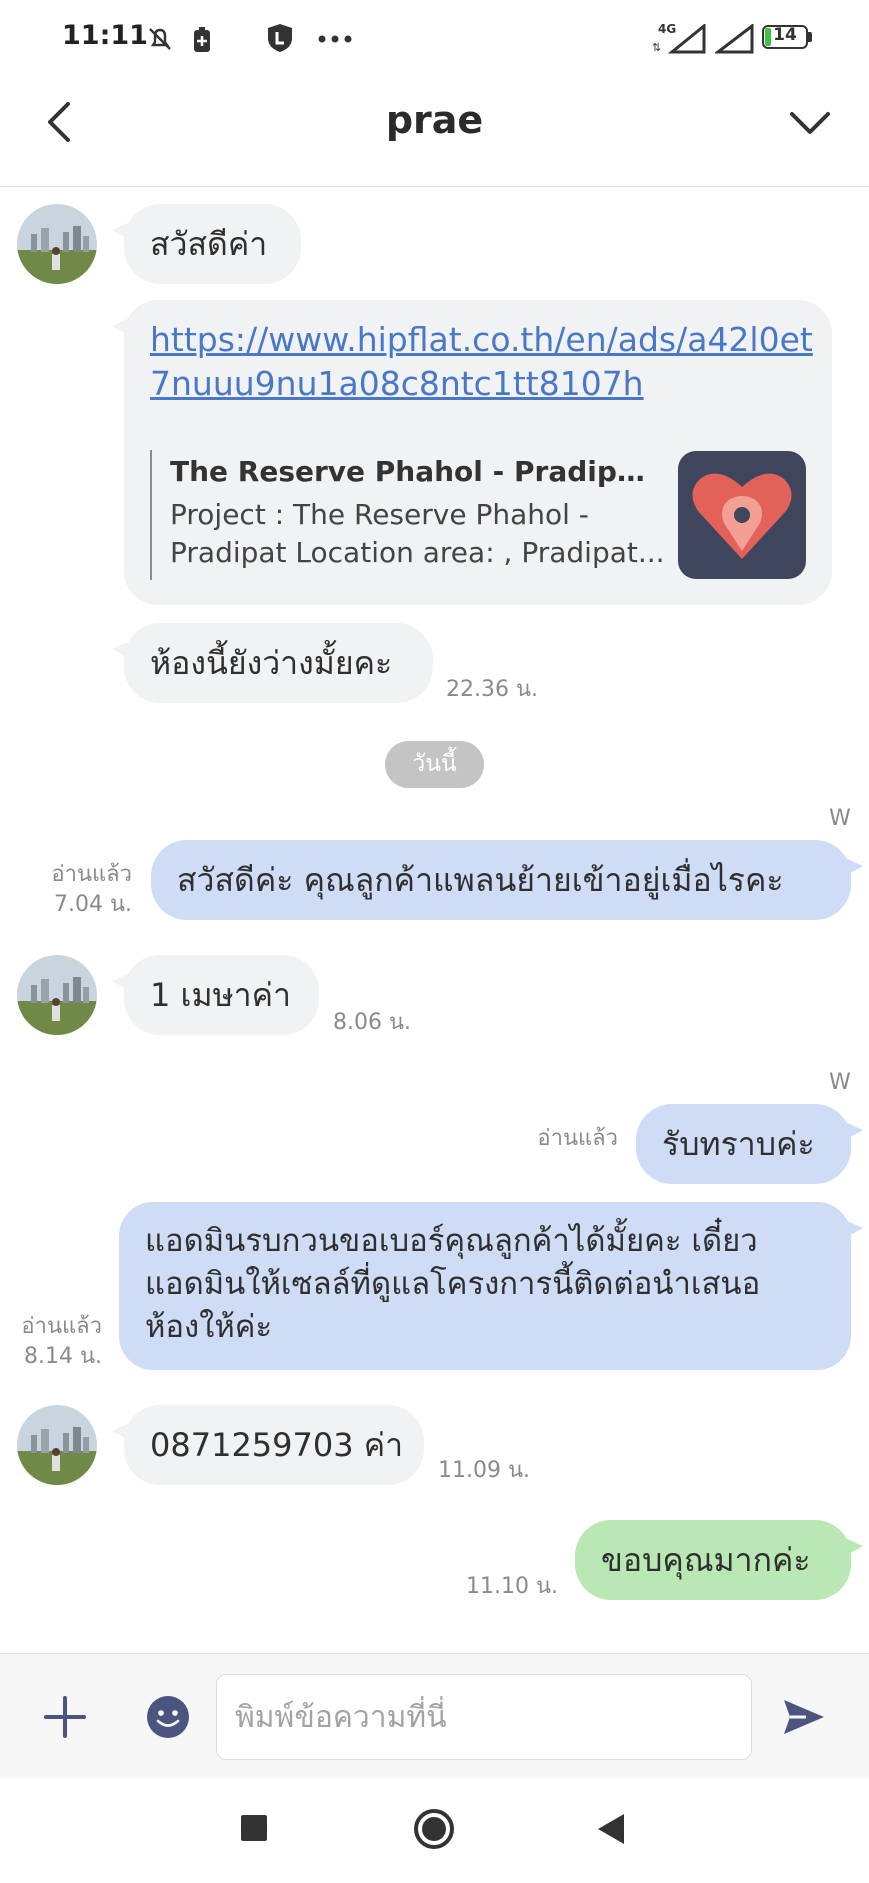 This screenshot has width=869, height=1883. What do you see at coordinates (481, 340) in the screenshot?
I see `link-line-1: https://www.hipflat.co.th/en/ads/a42l0et` at bounding box center [481, 340].